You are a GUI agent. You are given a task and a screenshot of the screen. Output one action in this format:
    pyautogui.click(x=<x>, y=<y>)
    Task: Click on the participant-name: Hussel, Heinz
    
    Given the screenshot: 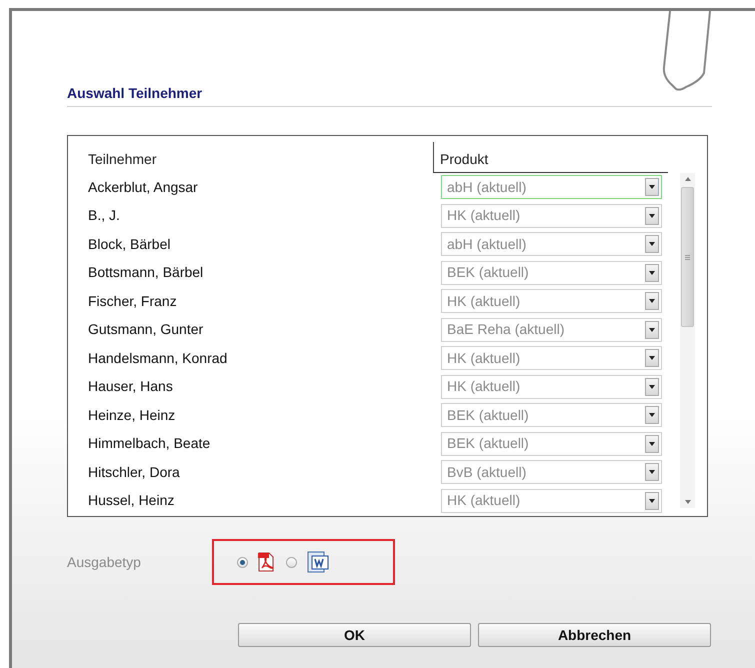 What is the action you would take?
    pyautogui.click(x=131, y=500)
    